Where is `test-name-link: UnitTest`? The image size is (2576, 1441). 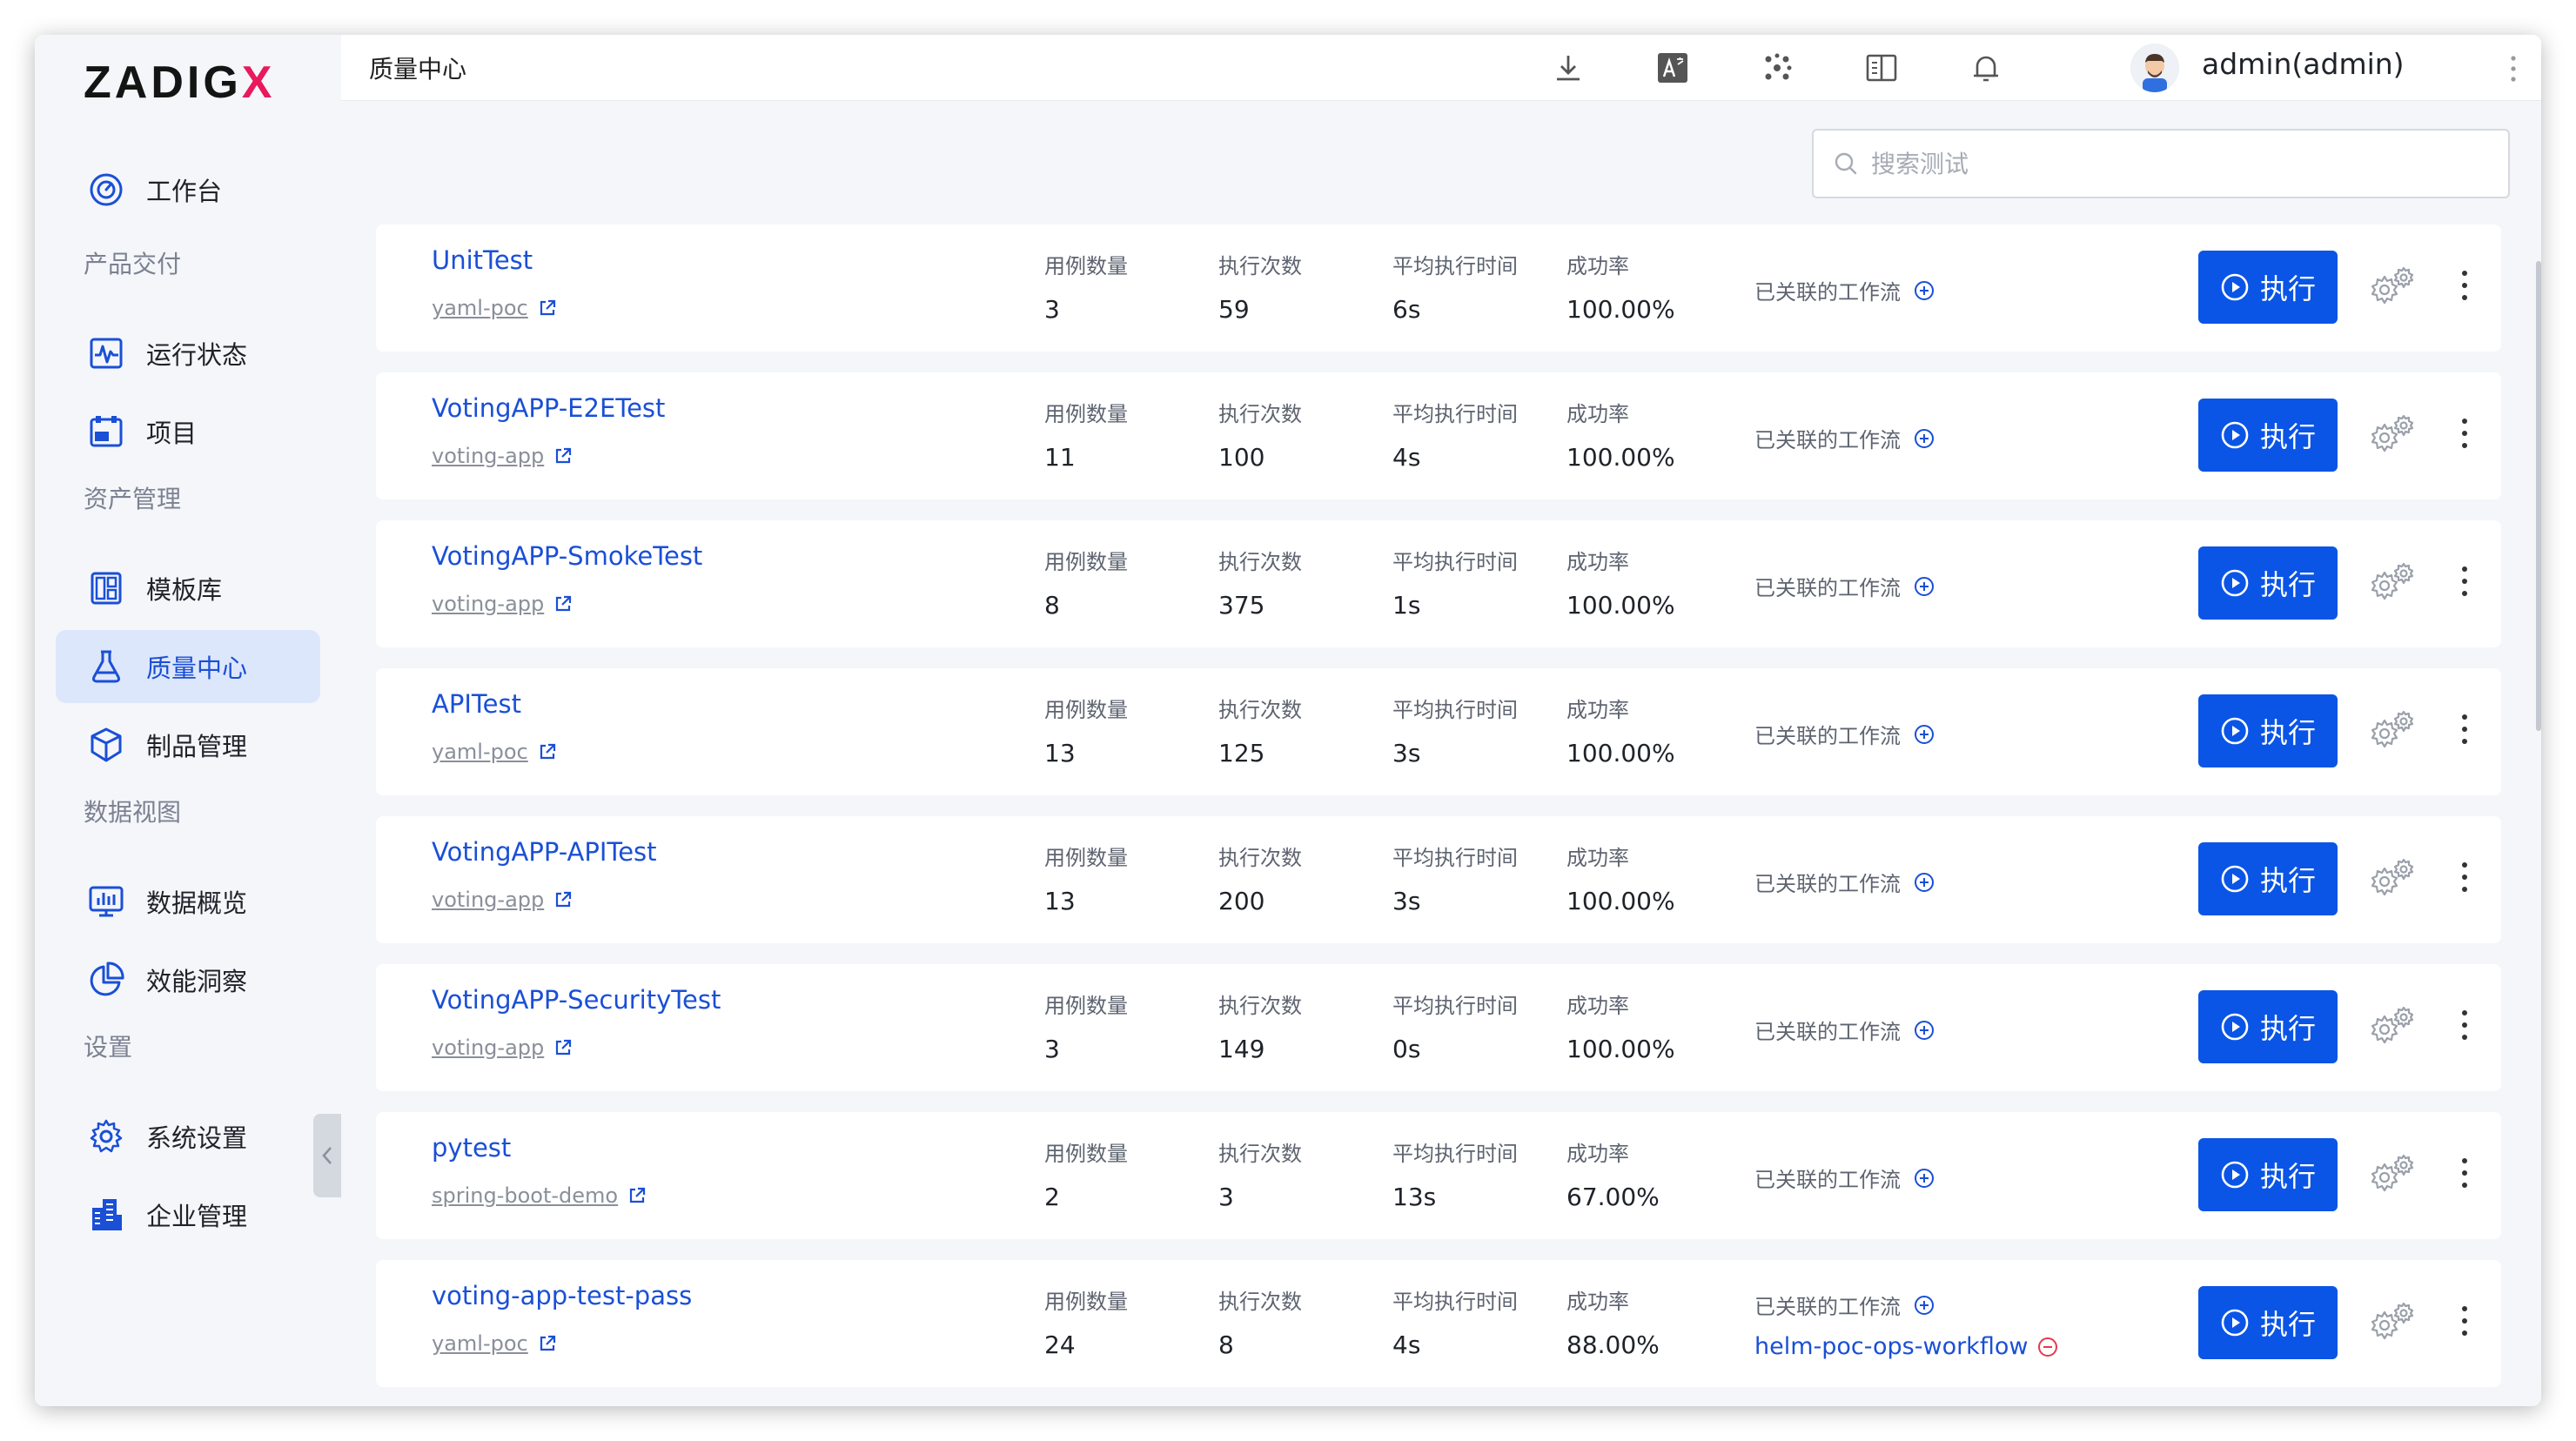 test-name-link: UnitTest is located at coordinates (482, 260).